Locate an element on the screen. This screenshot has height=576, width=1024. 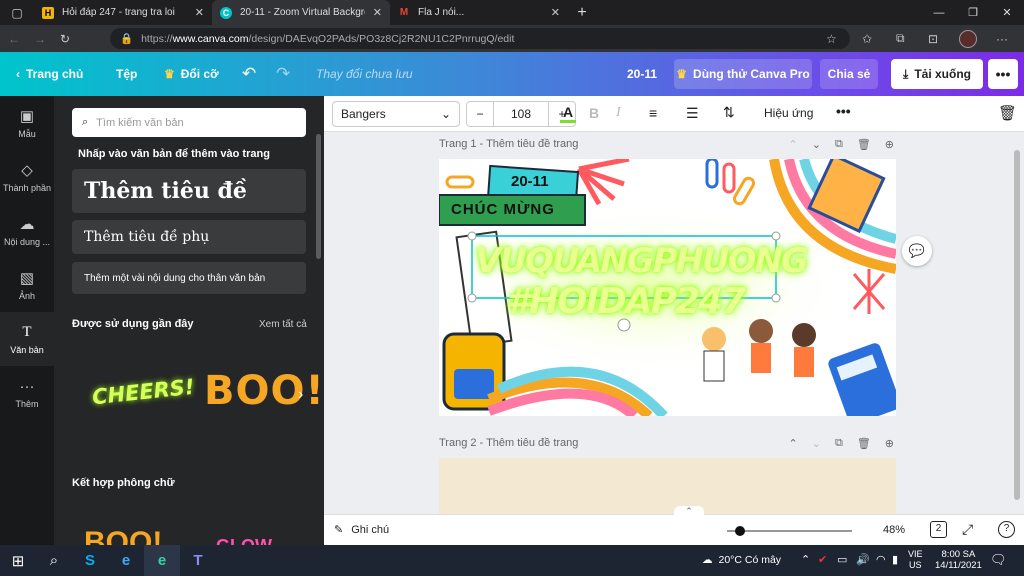
design-name: 20-11 is located at coordinates (642, 74).